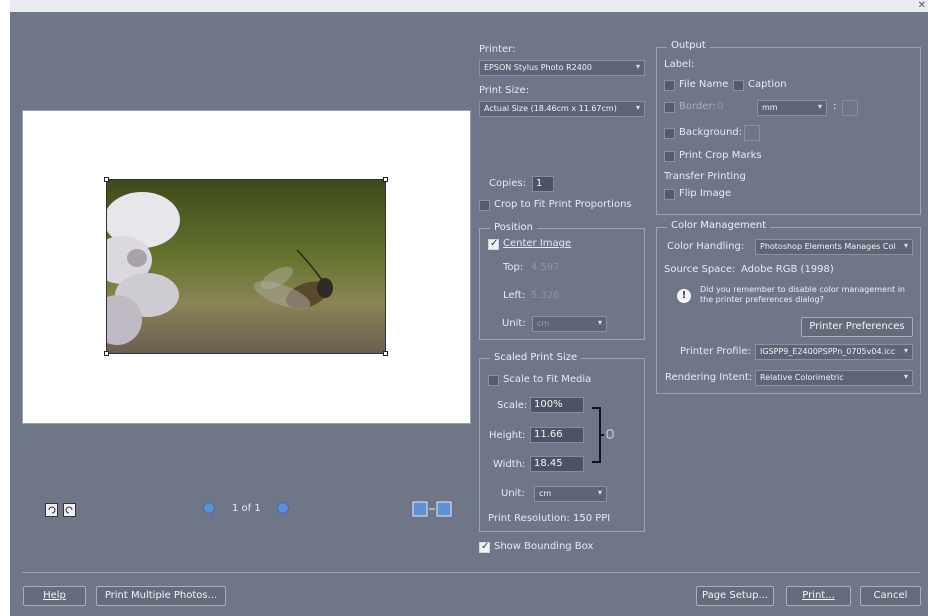  I want to click on next-page-icon, so click(283, 508).